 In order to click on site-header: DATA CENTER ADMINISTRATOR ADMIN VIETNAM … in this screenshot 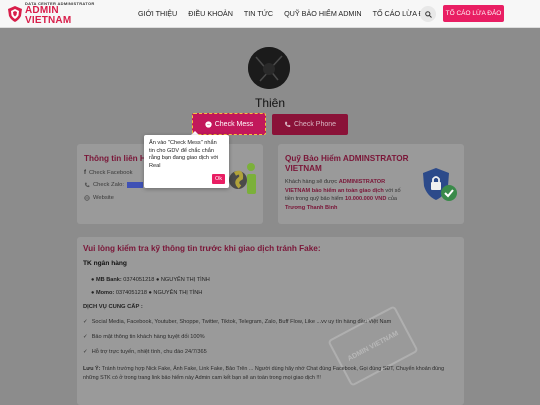, I will do `click(270, 14)`.